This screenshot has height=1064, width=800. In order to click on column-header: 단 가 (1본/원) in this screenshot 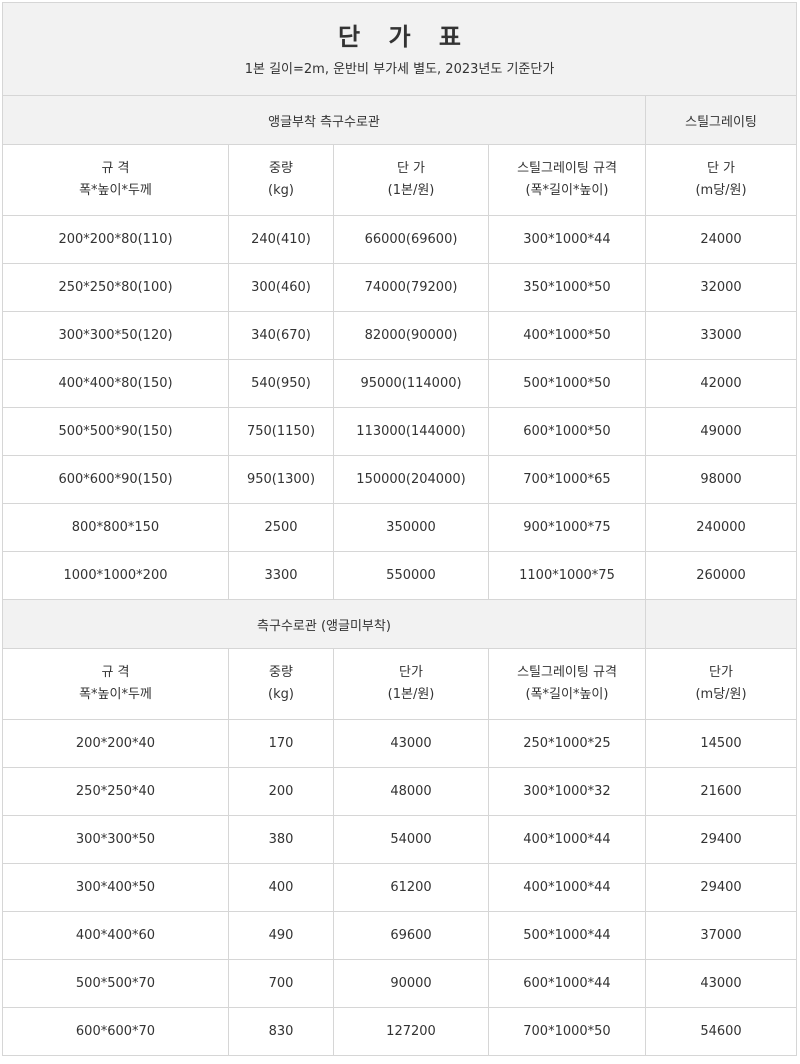, I will do `click(411, 180)`.